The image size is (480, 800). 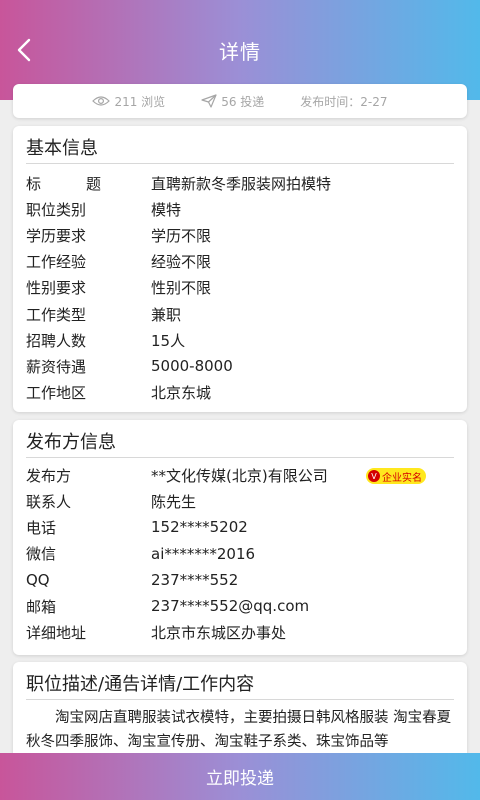 I want to click on publisher-row-company: 发布方 **文化传媒(北京)有限公司 V 企业实名, so click(x=240, y=475).